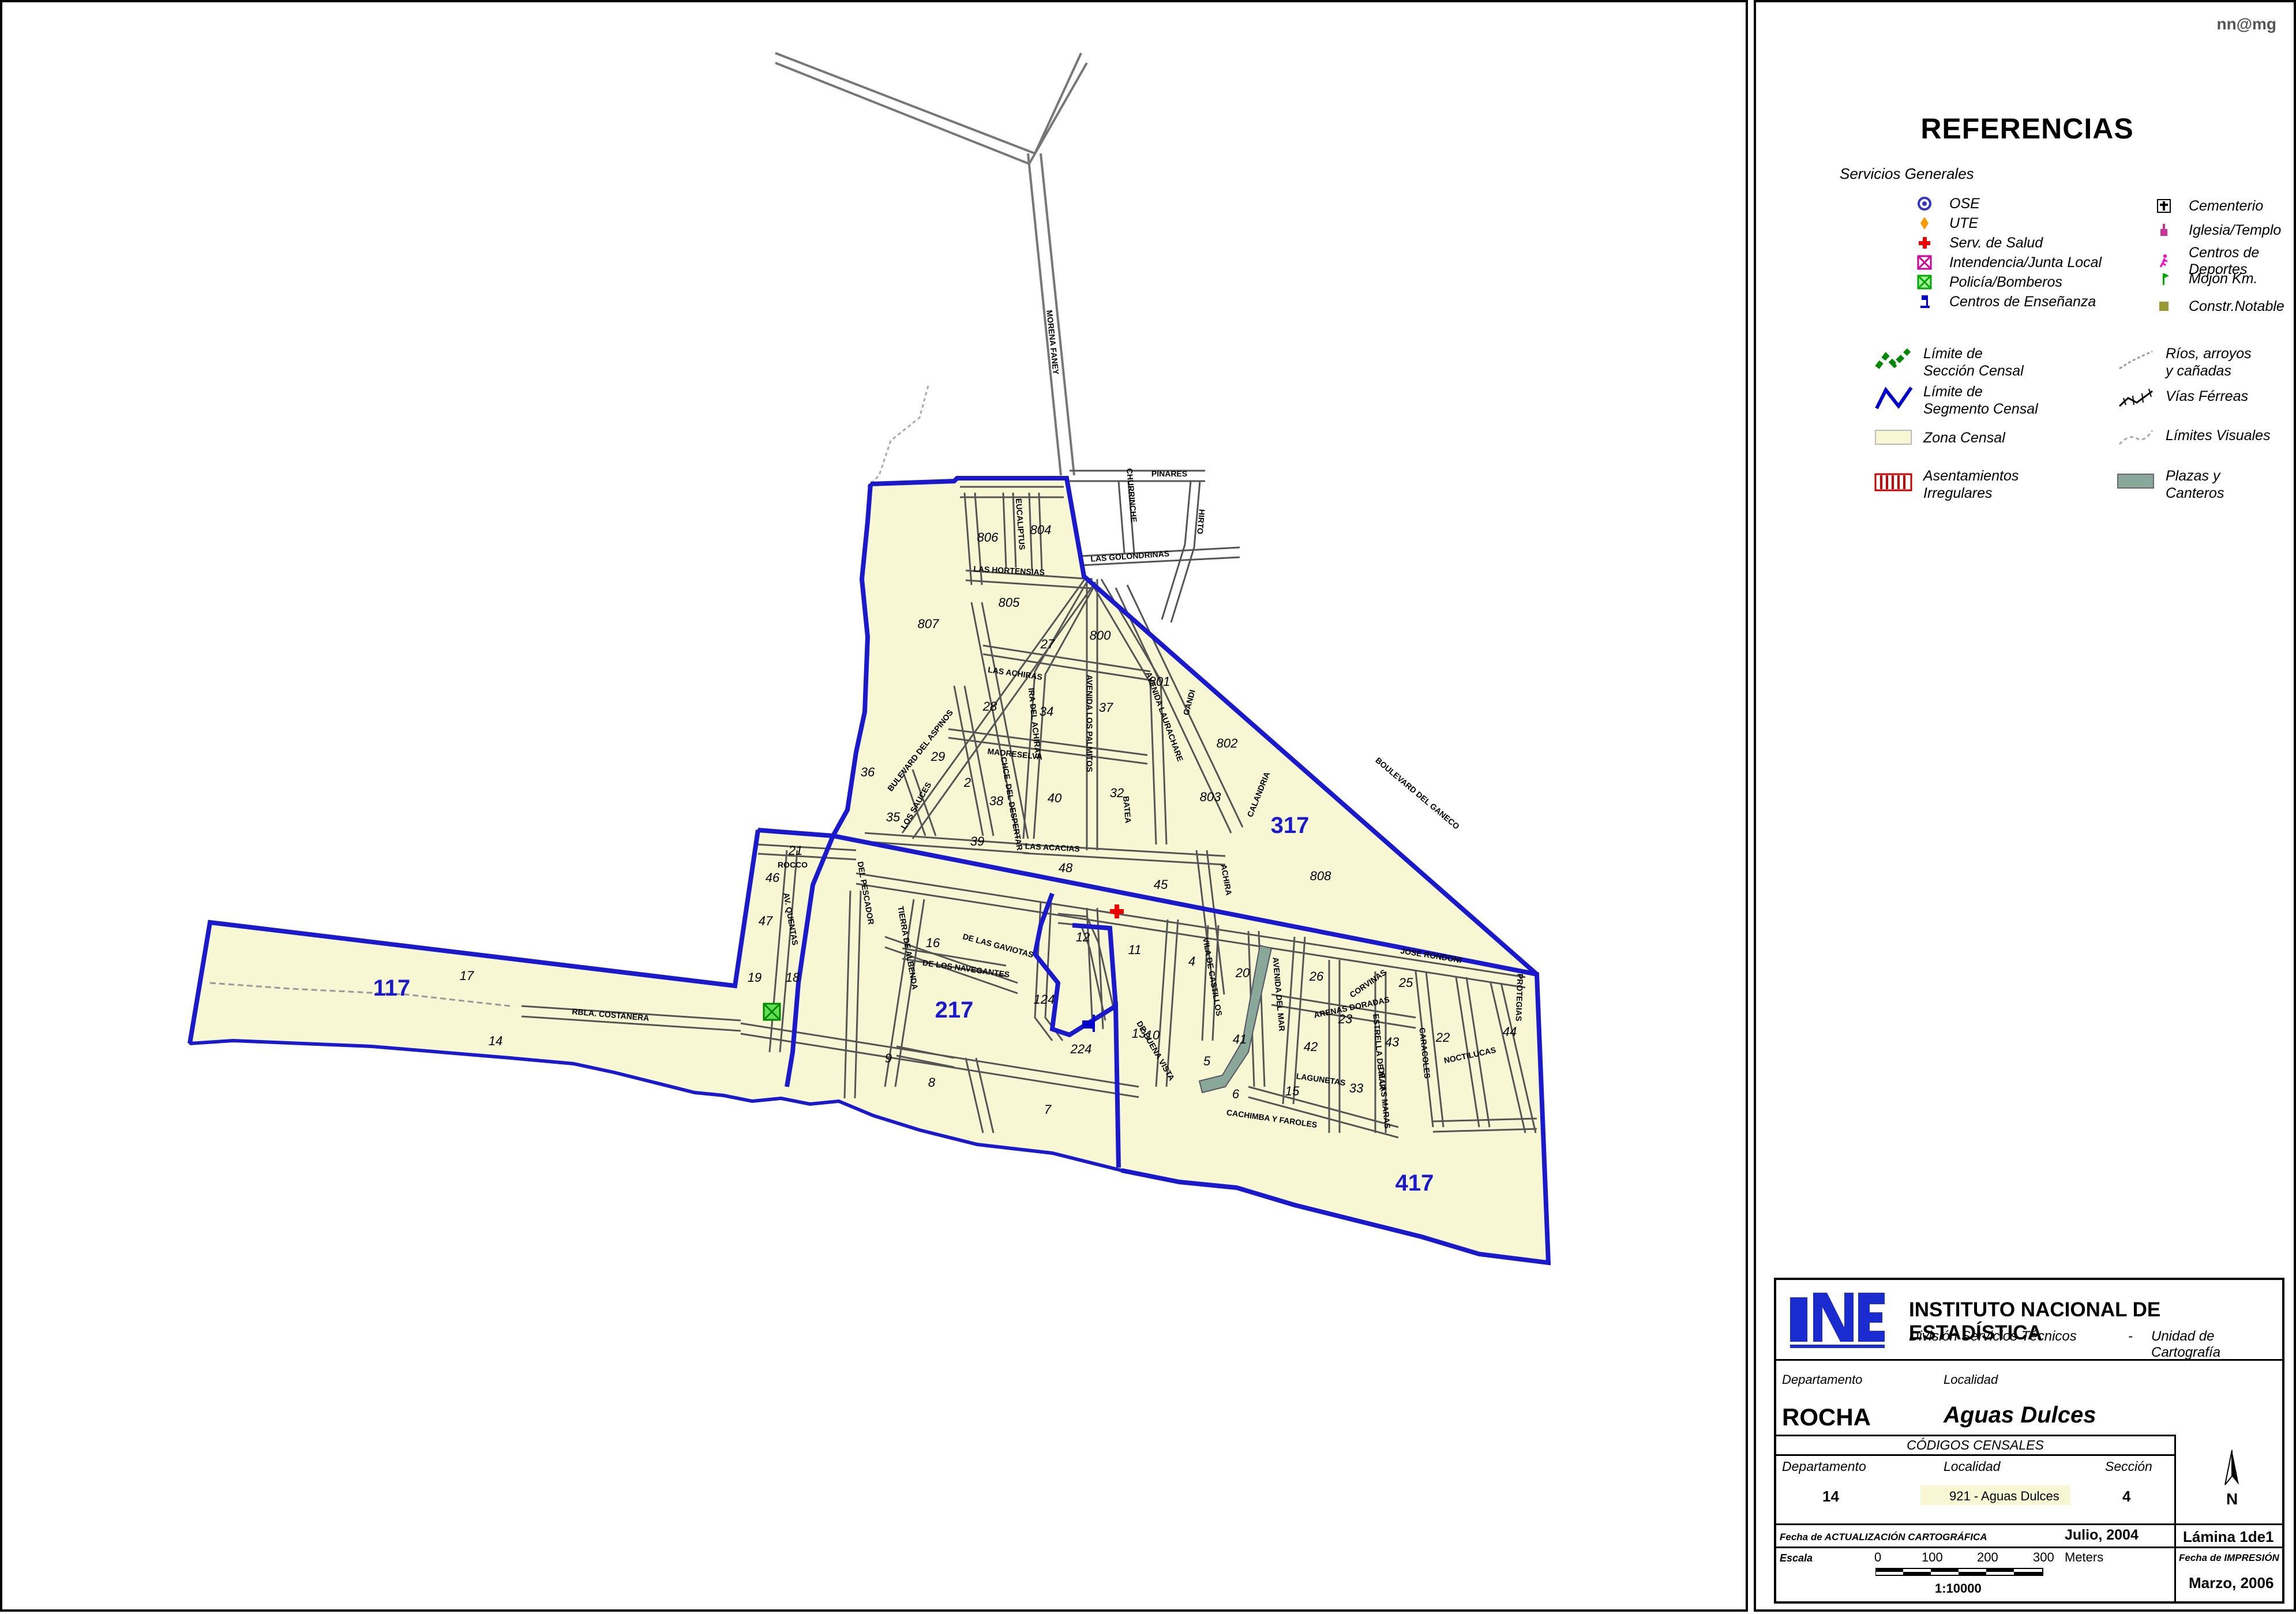  Describe the element at coordinates (1827, 1417) in the screenshot. I see `dep-value: ROCHA` at that location.